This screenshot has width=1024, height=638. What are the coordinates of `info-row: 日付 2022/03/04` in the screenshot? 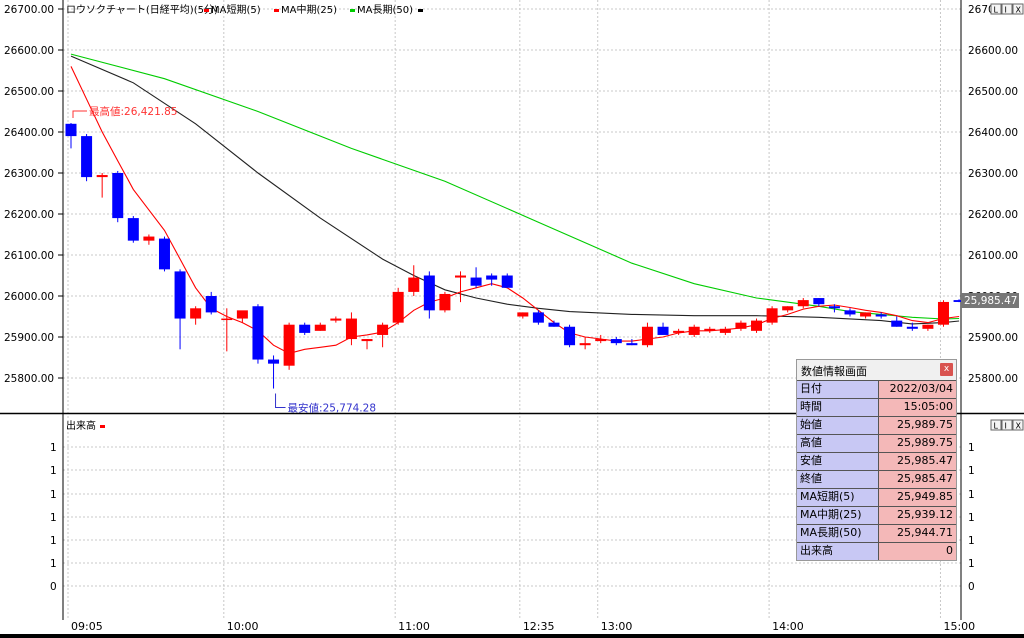 It's located at (876, 389).